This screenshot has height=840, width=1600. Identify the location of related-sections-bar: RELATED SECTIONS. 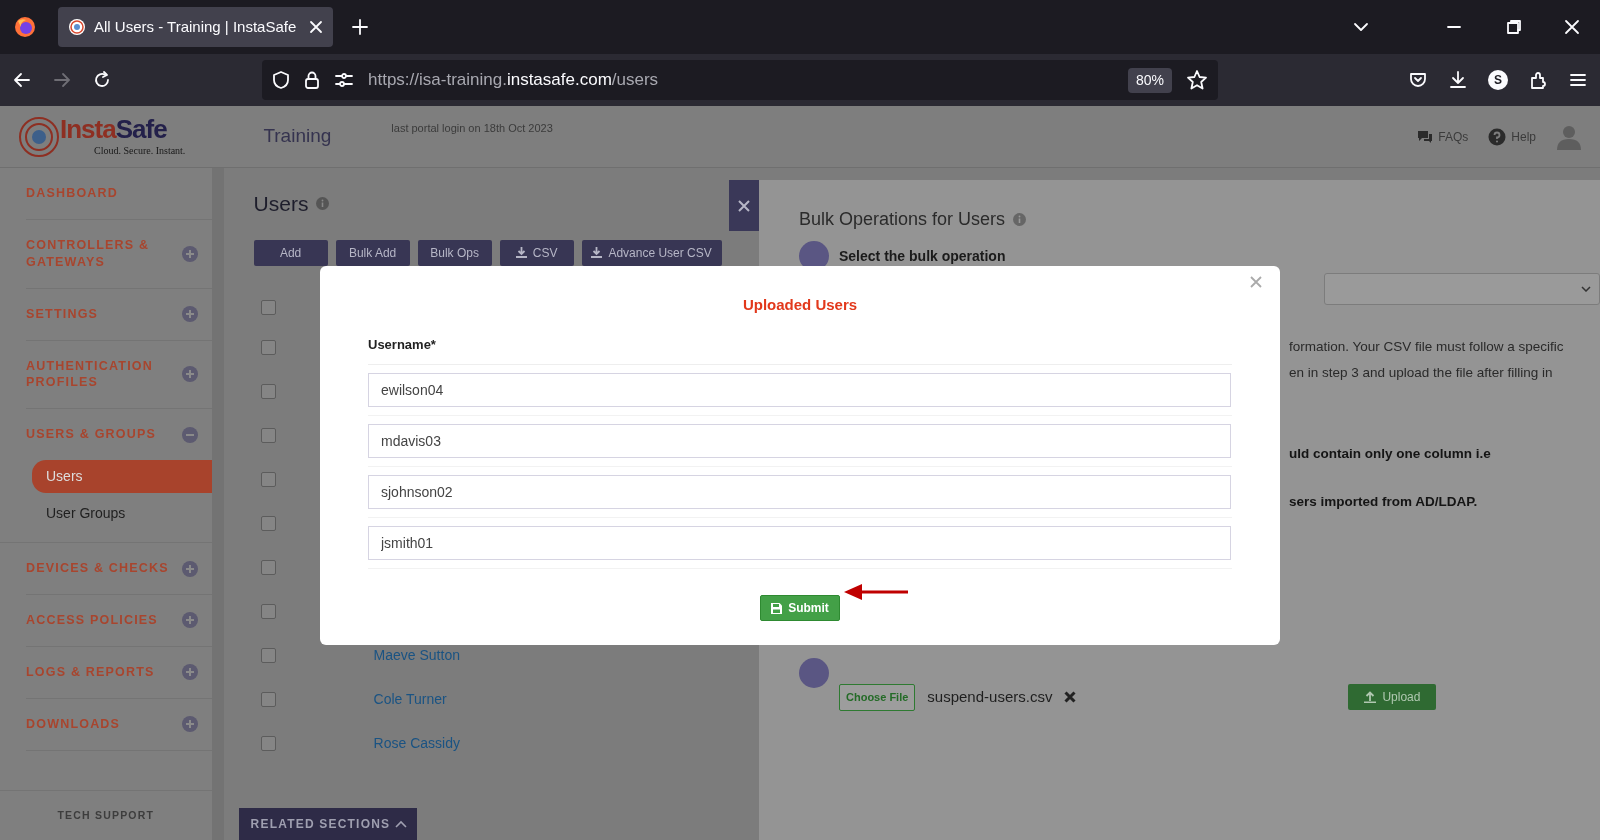
(327, 824).